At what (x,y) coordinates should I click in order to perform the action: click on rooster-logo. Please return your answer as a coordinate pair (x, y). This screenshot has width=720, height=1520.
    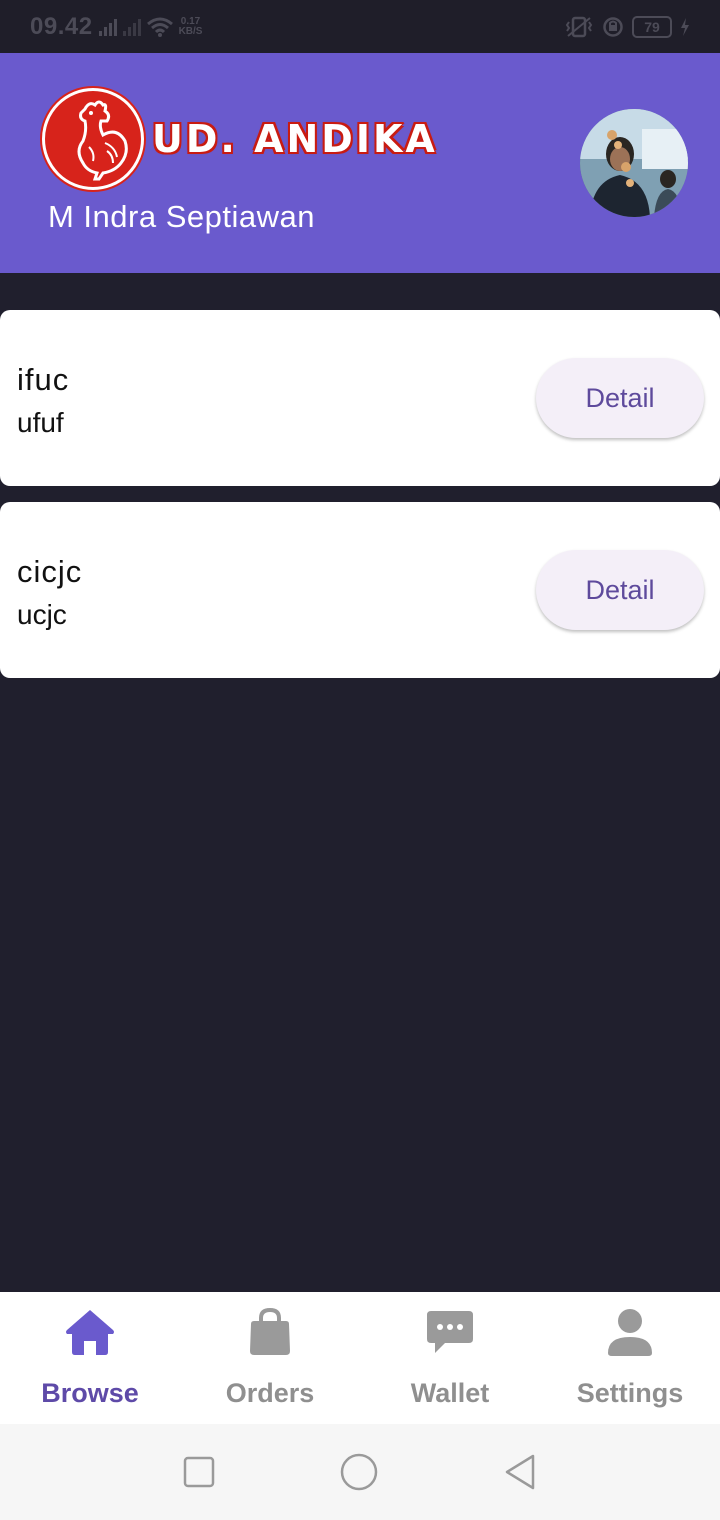
    Looking at the image, I should click on (93, 139).